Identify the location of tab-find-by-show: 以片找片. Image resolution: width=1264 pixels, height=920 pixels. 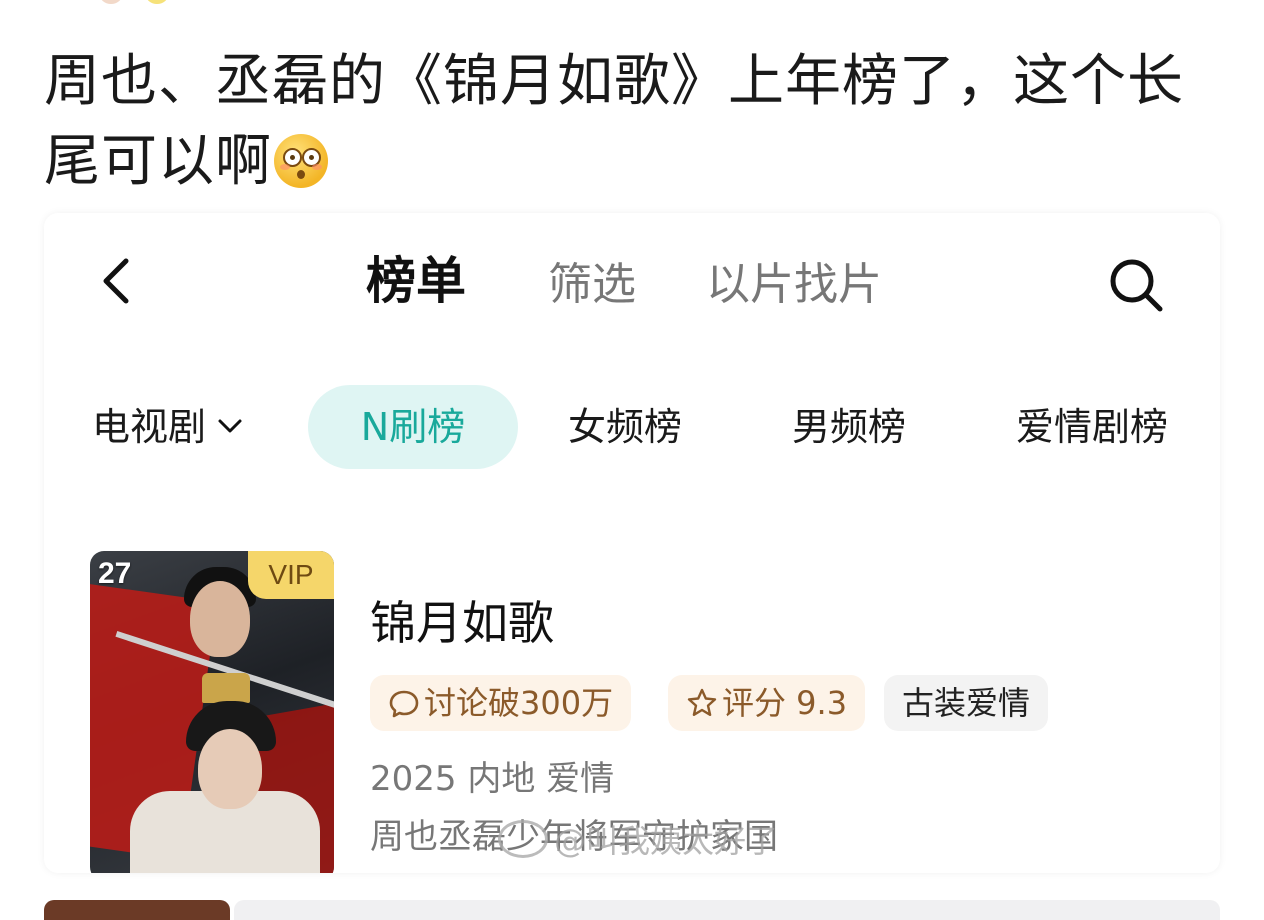
(794, 285).